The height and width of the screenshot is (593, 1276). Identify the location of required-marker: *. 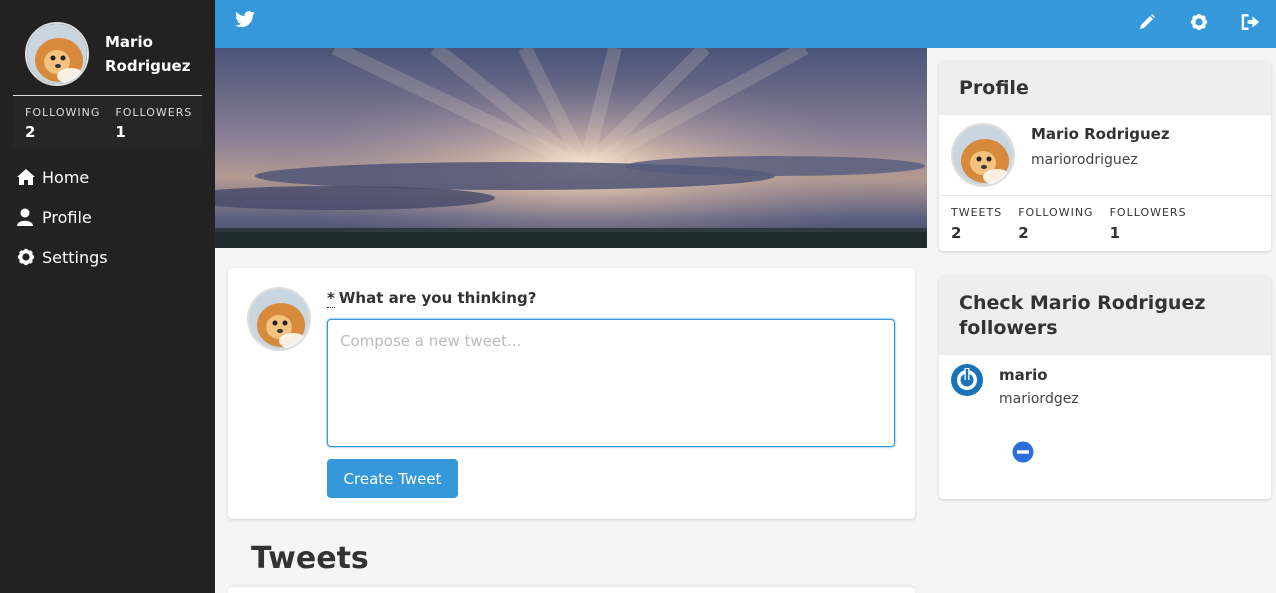
(331, 298).